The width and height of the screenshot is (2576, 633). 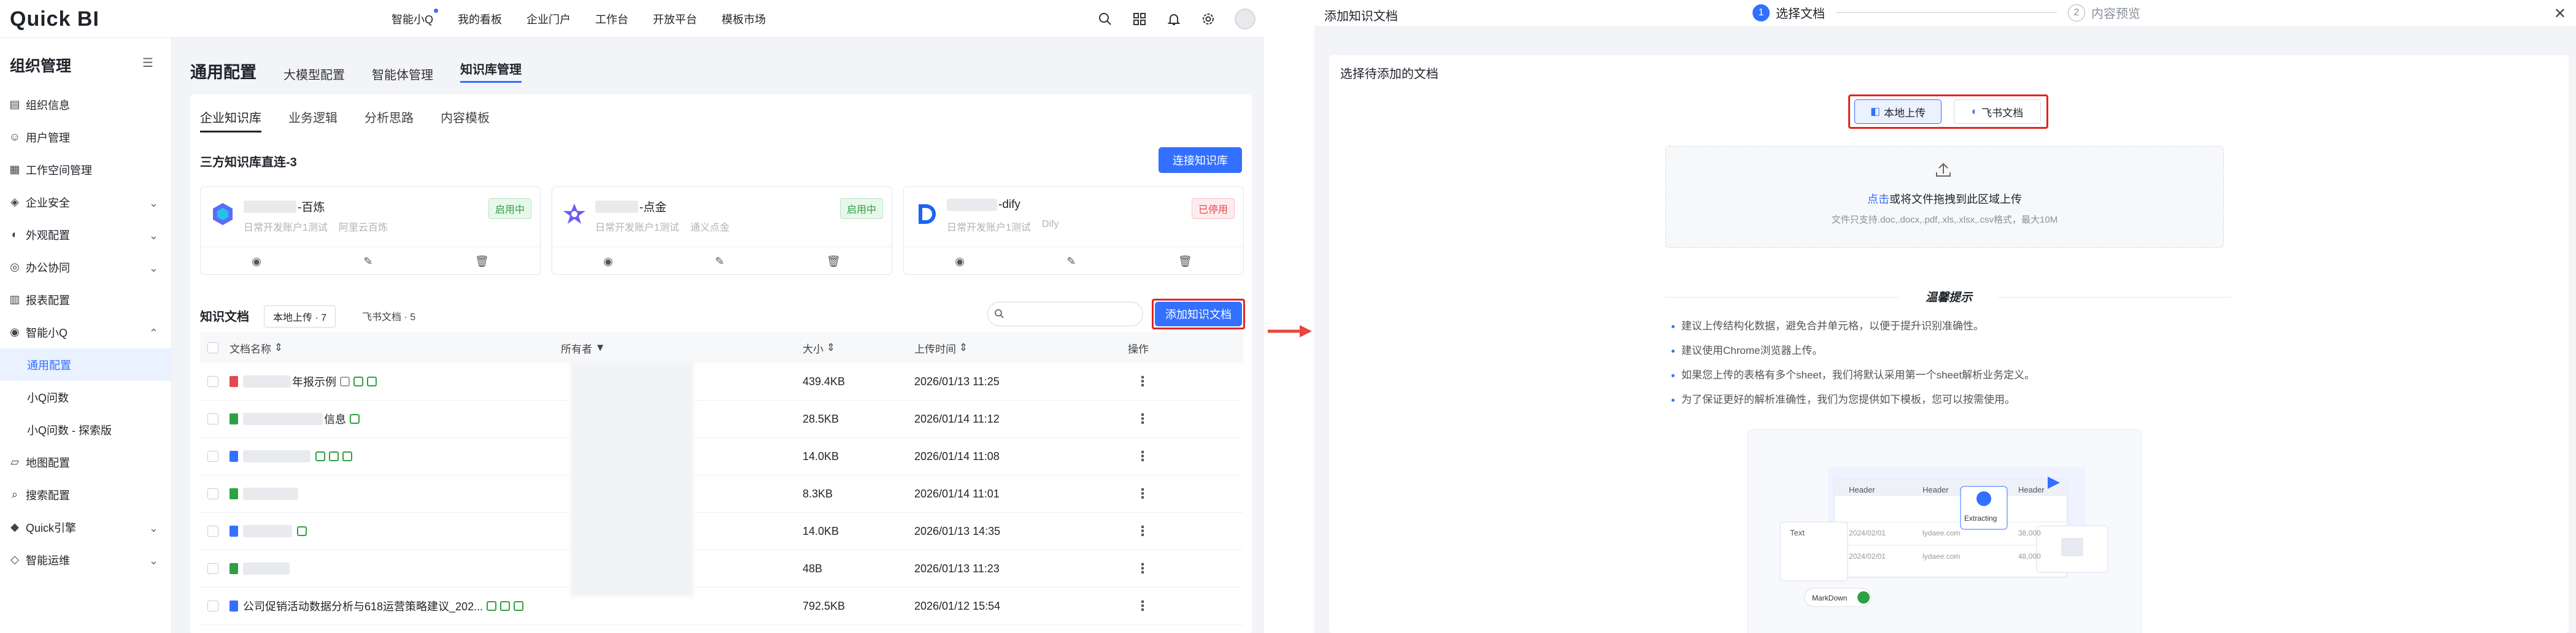 I want to click on subtab-templates: 内容模板, so click(x=465, y=120).